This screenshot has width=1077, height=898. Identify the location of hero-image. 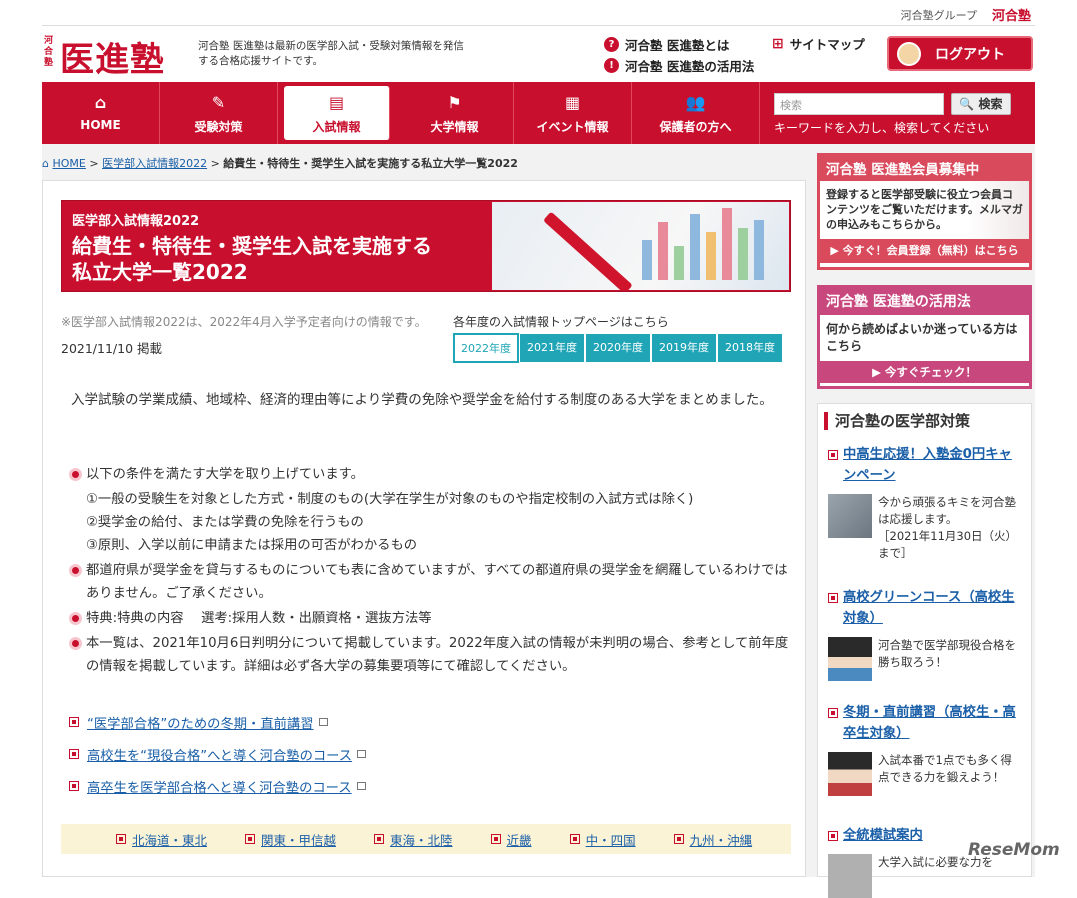
(640, 246).